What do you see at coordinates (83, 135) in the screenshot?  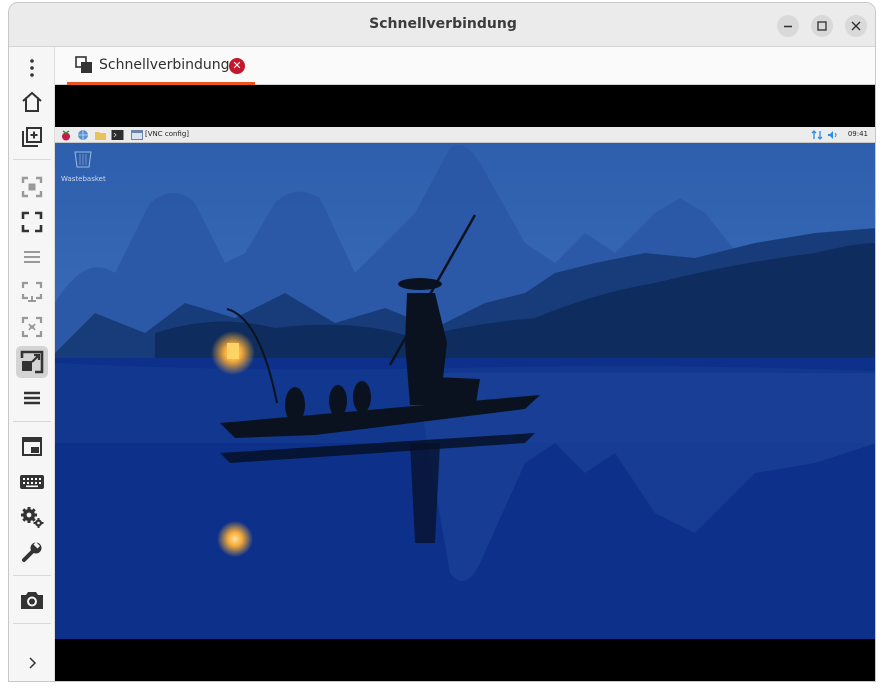 I see `globe-icon` at bounding box center [83, 135].